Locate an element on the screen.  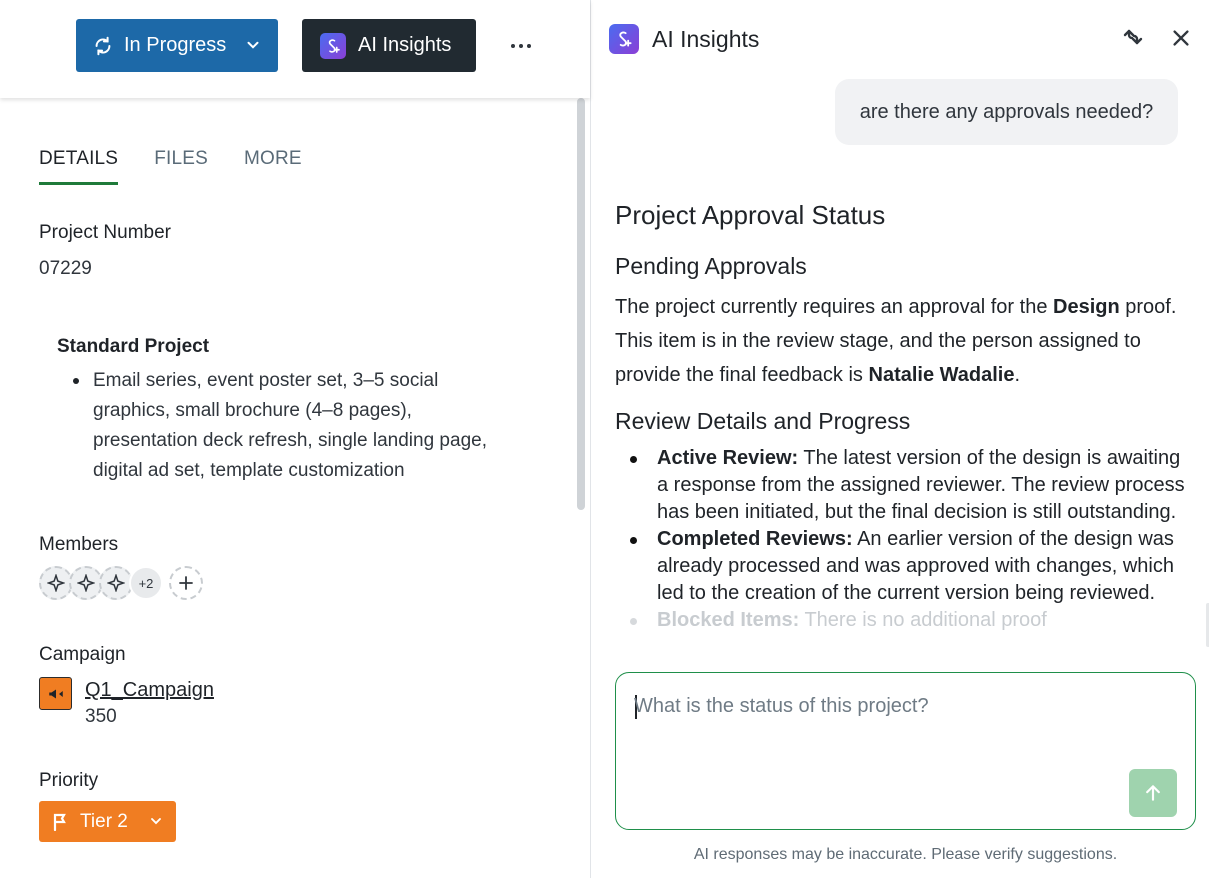
arrow-up-icon is located at coordinates (1153, 793).